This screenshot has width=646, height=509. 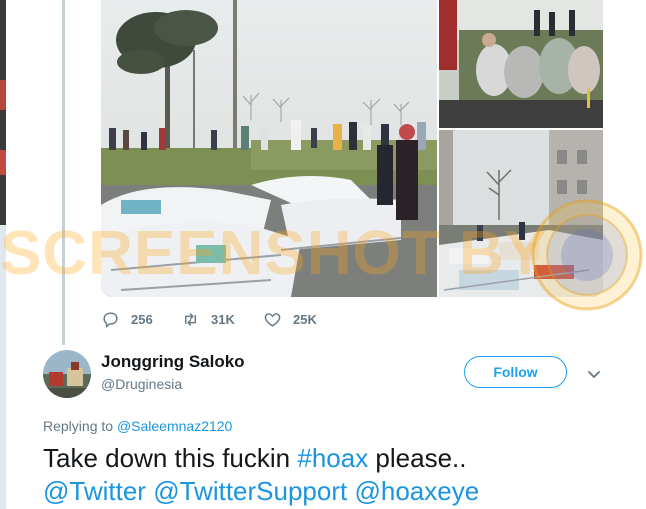 What do you see at coordinates (173, 362) in the screenshot?
I see `author-name: Jonggring Saloko` at bounding box center [173, 362].